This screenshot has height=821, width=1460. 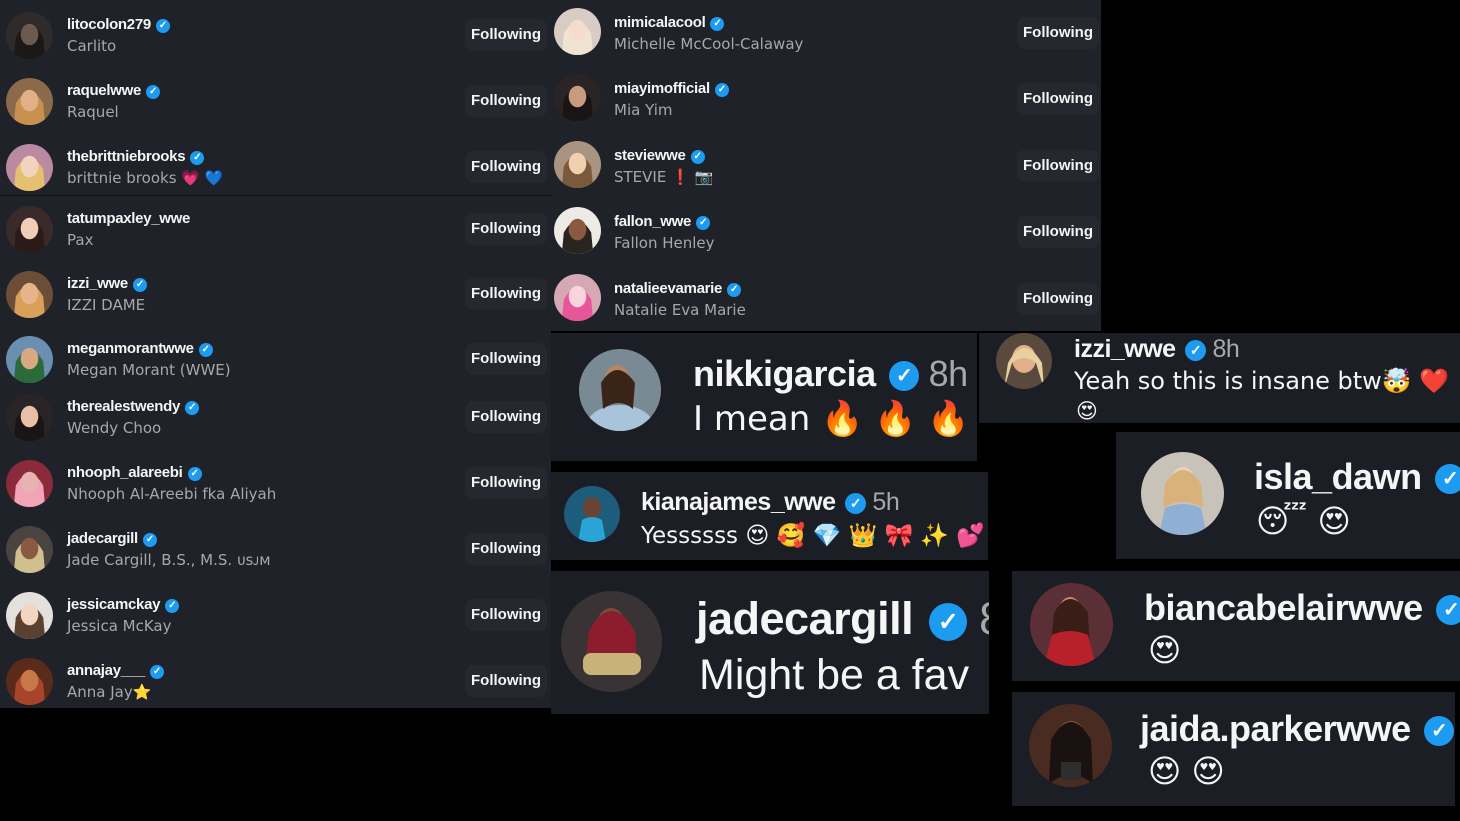 I want to click on username: miayimofficial ✓, so click(x=671, y=88).